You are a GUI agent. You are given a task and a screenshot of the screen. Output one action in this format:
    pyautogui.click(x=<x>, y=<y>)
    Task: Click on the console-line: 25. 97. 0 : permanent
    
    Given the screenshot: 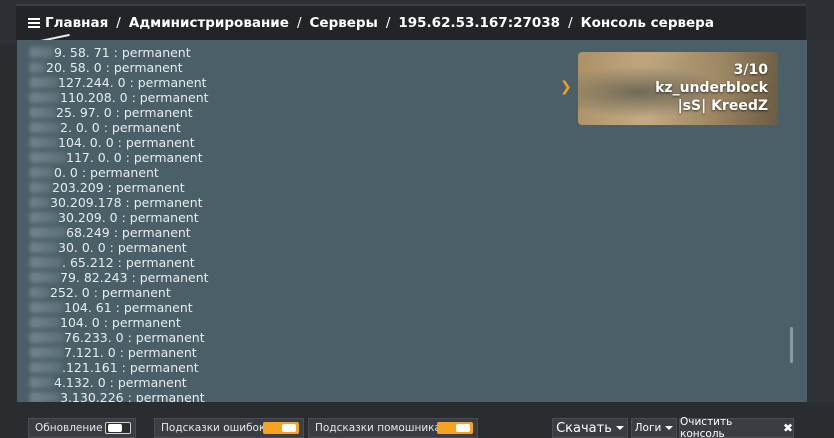 What is the action you would take?
    pyautogui.click(x=119, y=112)
    